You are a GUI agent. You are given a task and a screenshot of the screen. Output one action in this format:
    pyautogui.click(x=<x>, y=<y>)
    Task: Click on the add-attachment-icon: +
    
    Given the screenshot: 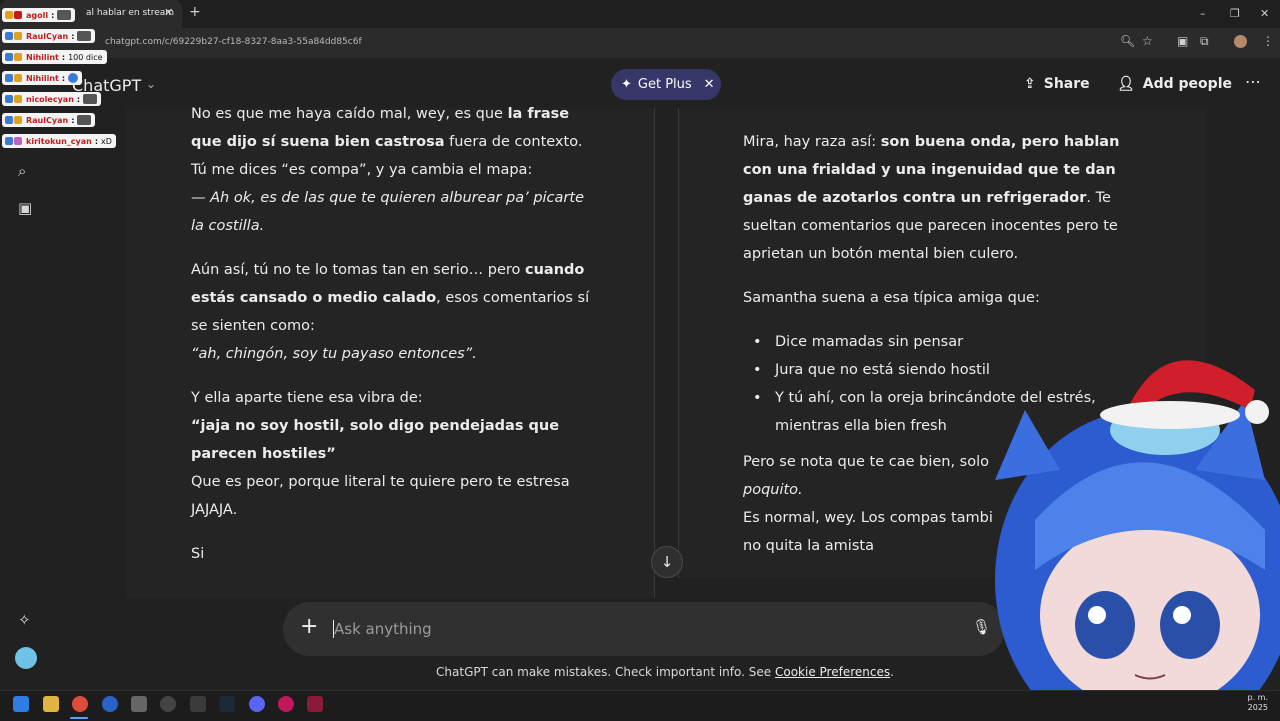 What is the action you would take?
    pyautogui.click(x=309, y=626)
    